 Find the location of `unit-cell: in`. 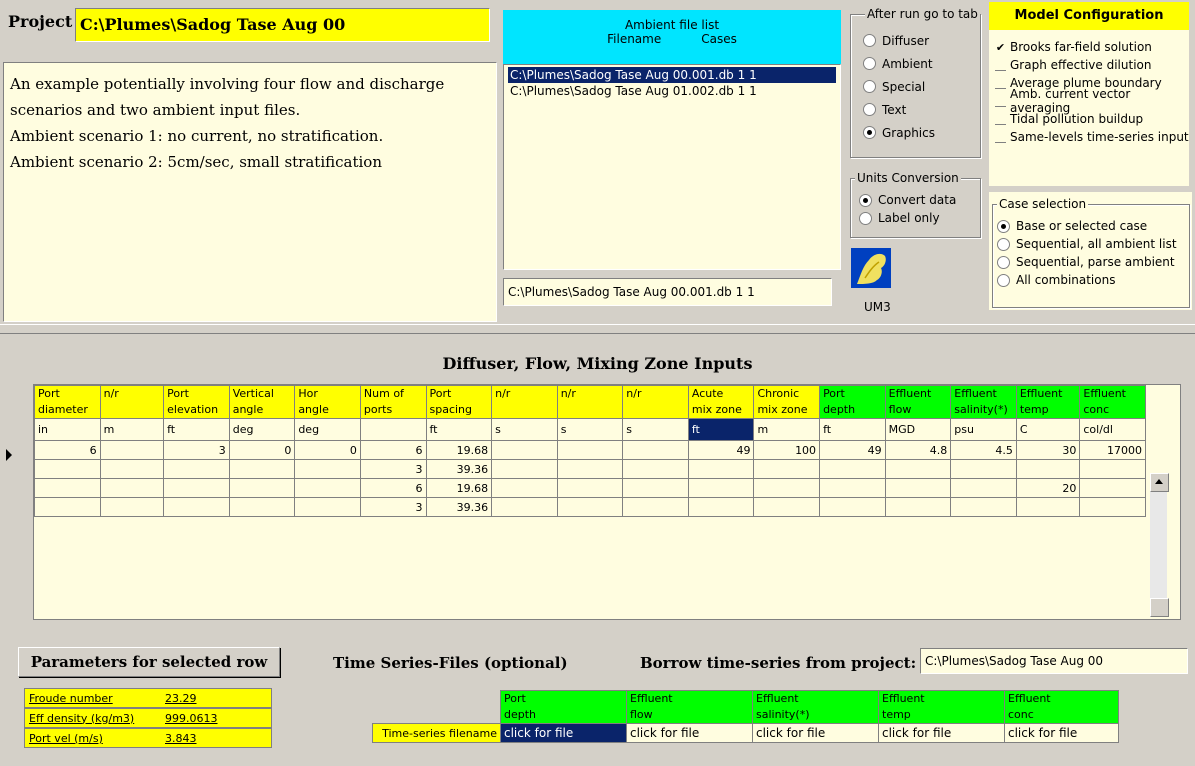

unit-cell: in is located at coordinates (67, 429).